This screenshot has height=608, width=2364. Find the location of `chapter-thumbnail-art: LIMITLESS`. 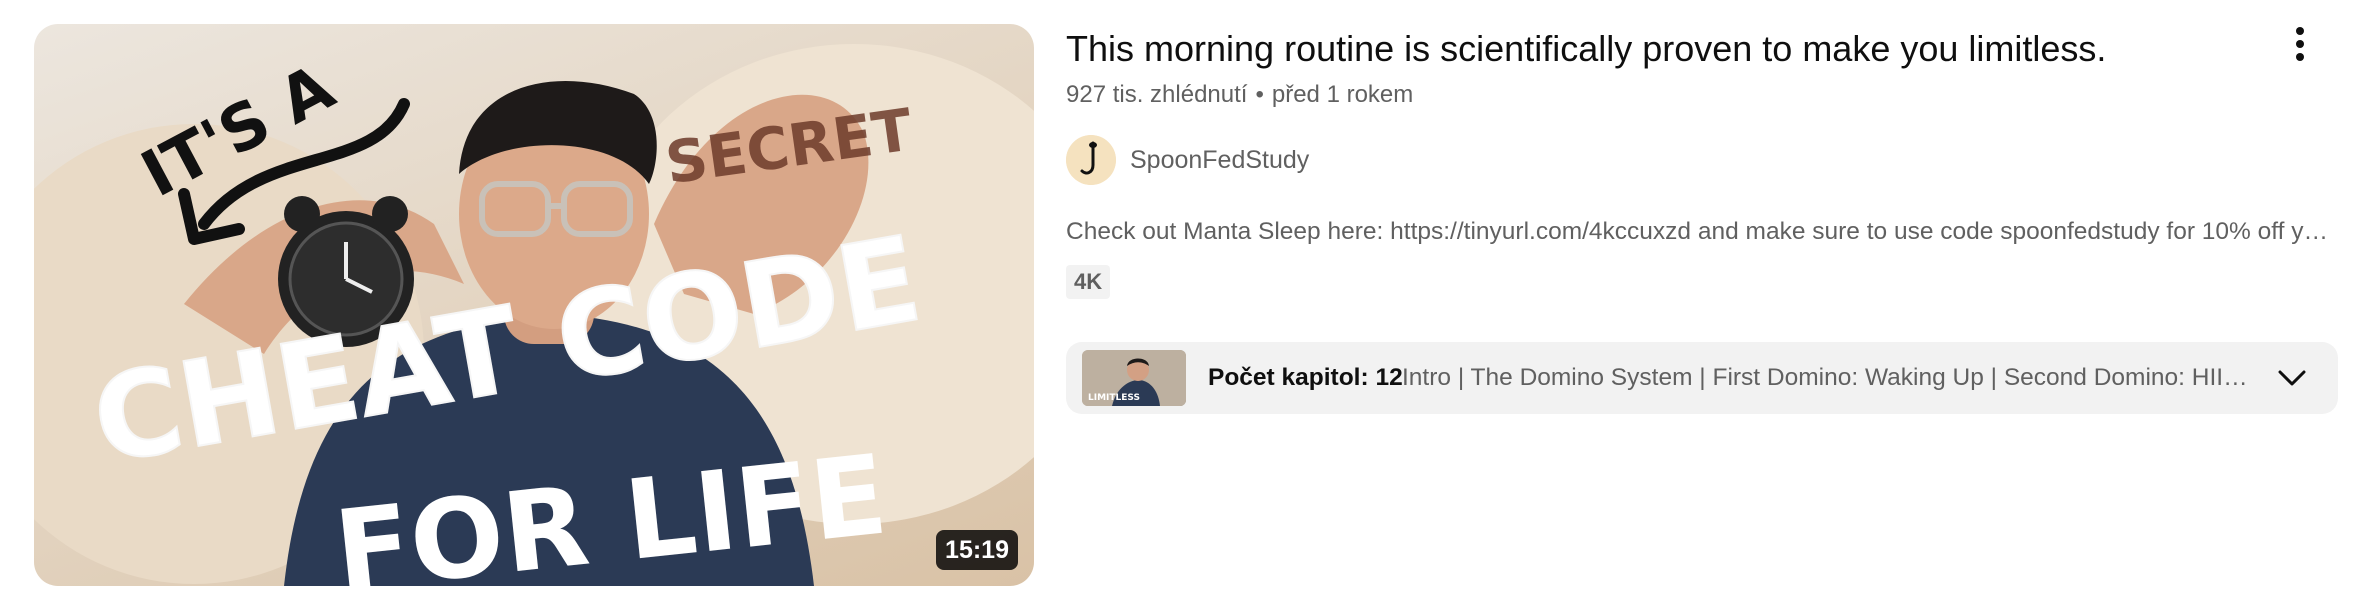

chapter-thumbnail-art: LIMITLESS is located at coordinates (1134, 378).